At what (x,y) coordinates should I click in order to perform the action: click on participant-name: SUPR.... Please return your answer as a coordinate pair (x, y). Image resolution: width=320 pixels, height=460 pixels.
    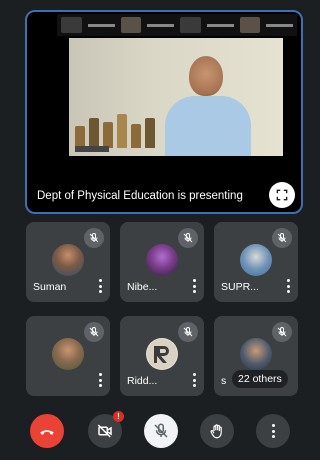
    Looking at the image, I should click on (240, 287).